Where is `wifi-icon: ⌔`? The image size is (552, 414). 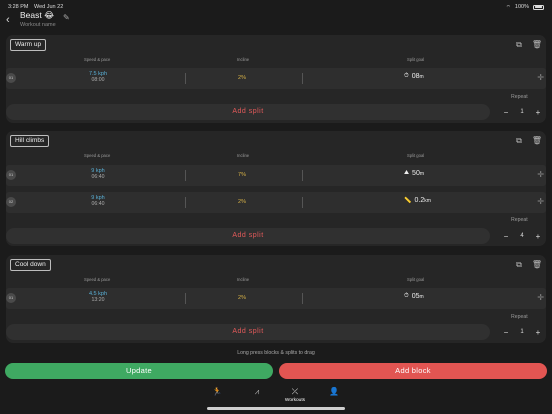 wifi-icon: ⌔ is located at coordinates (508, 7).